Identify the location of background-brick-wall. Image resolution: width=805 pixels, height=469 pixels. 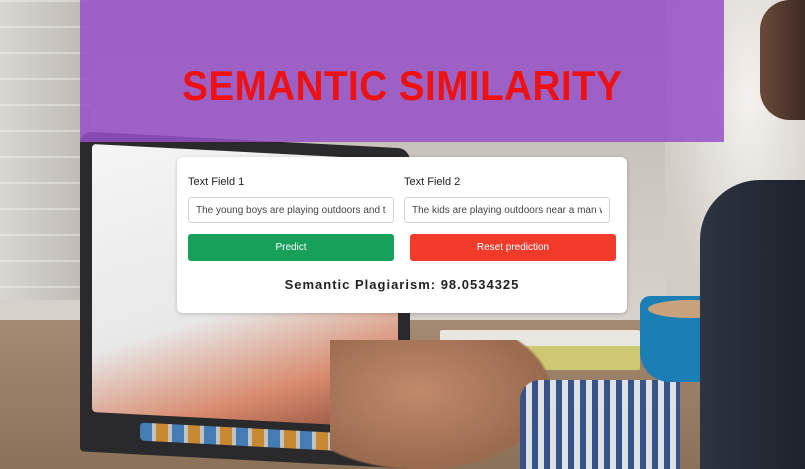
(45, 150).